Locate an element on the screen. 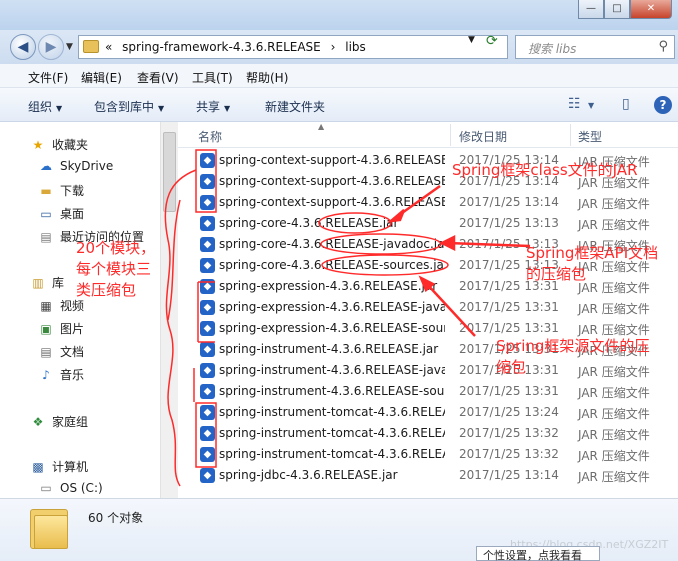 The image size is (678, 561). maximize-button: □ is located at coordinates (617, 9).